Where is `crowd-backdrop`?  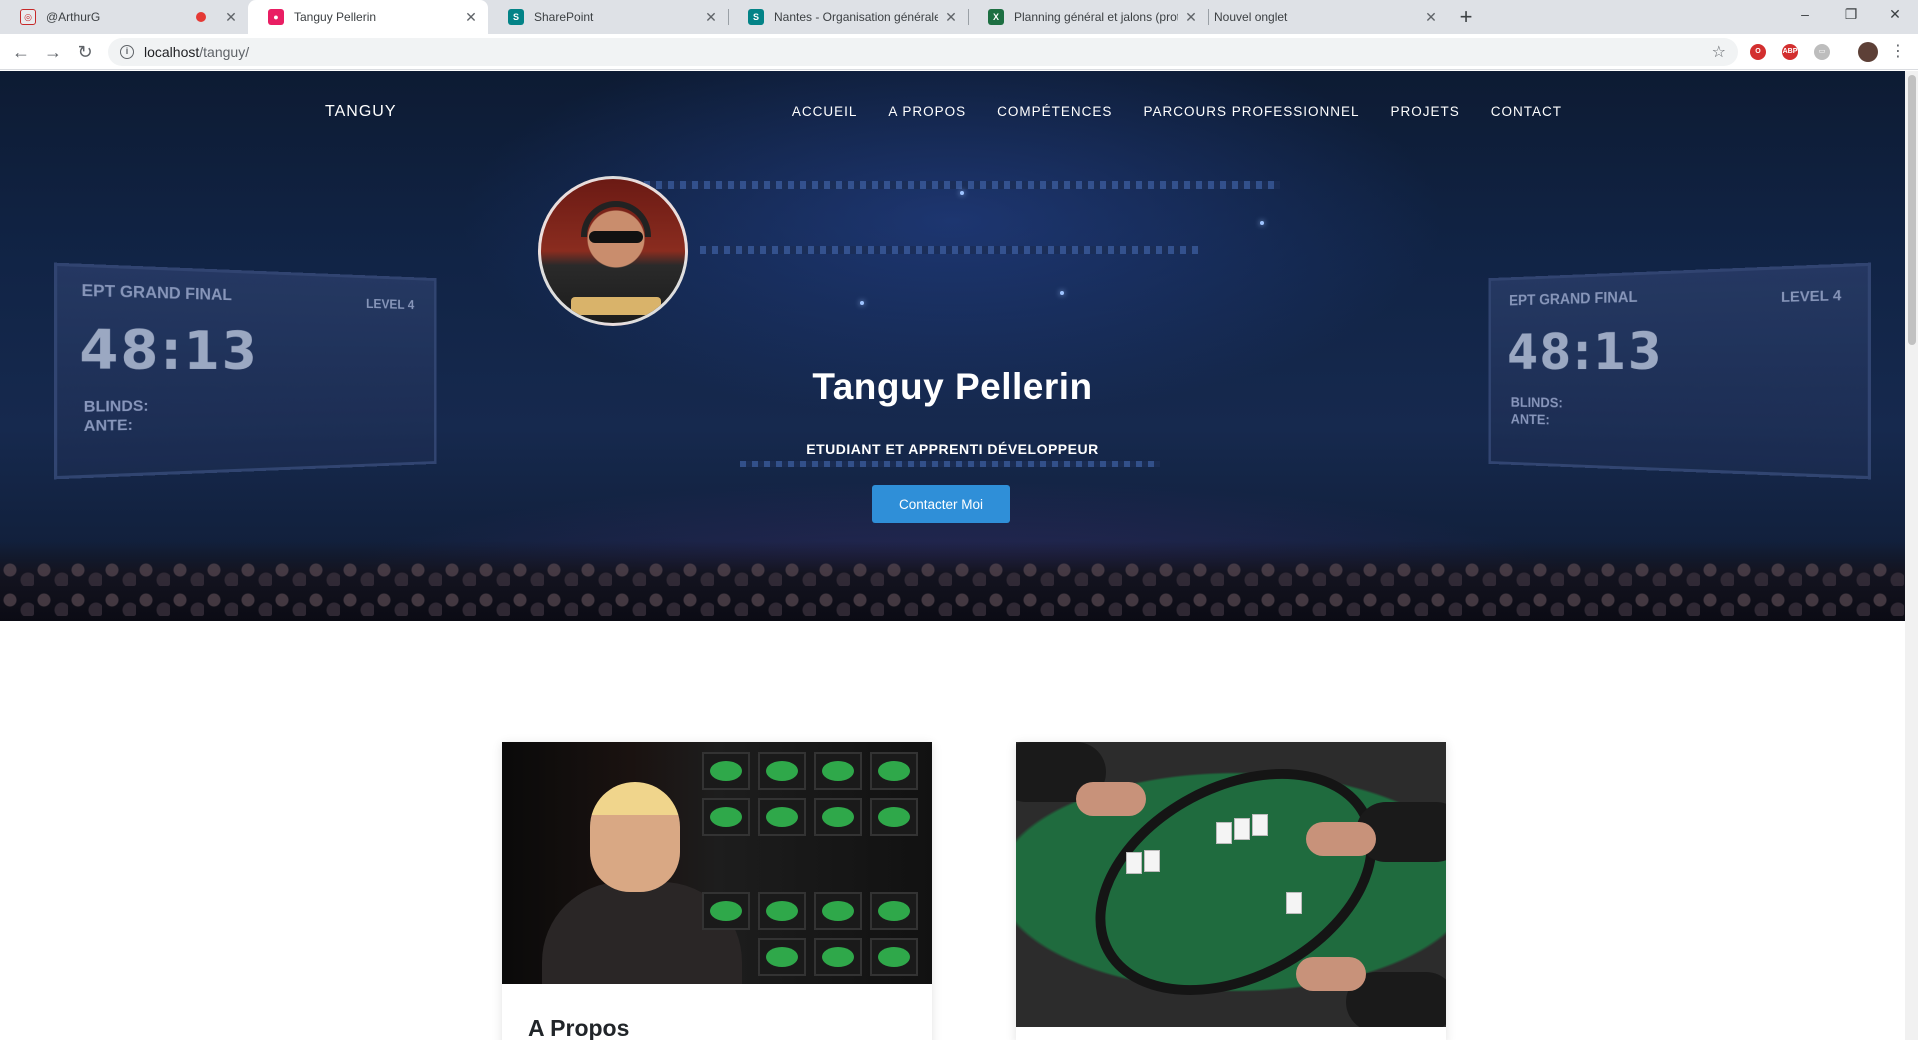
crowd-backdrop is located at coordinates (952, 588).